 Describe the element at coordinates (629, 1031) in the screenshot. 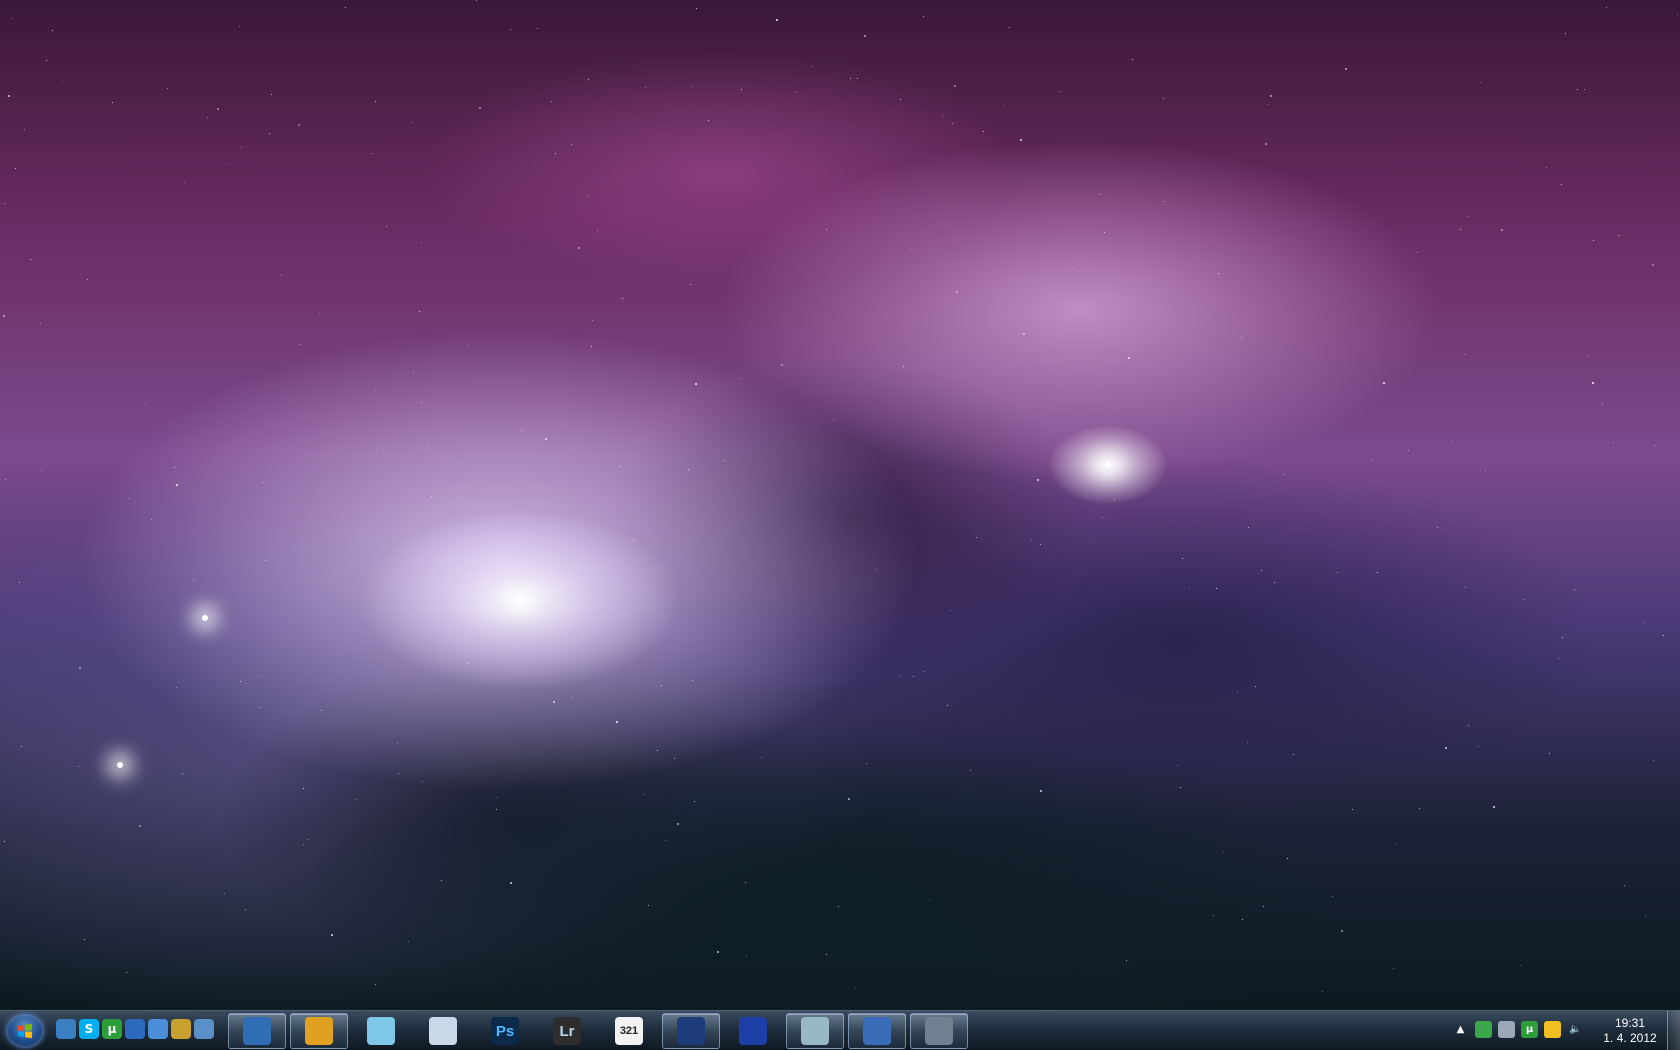

I see `video-editor-taskbar-button: 321` at that location.